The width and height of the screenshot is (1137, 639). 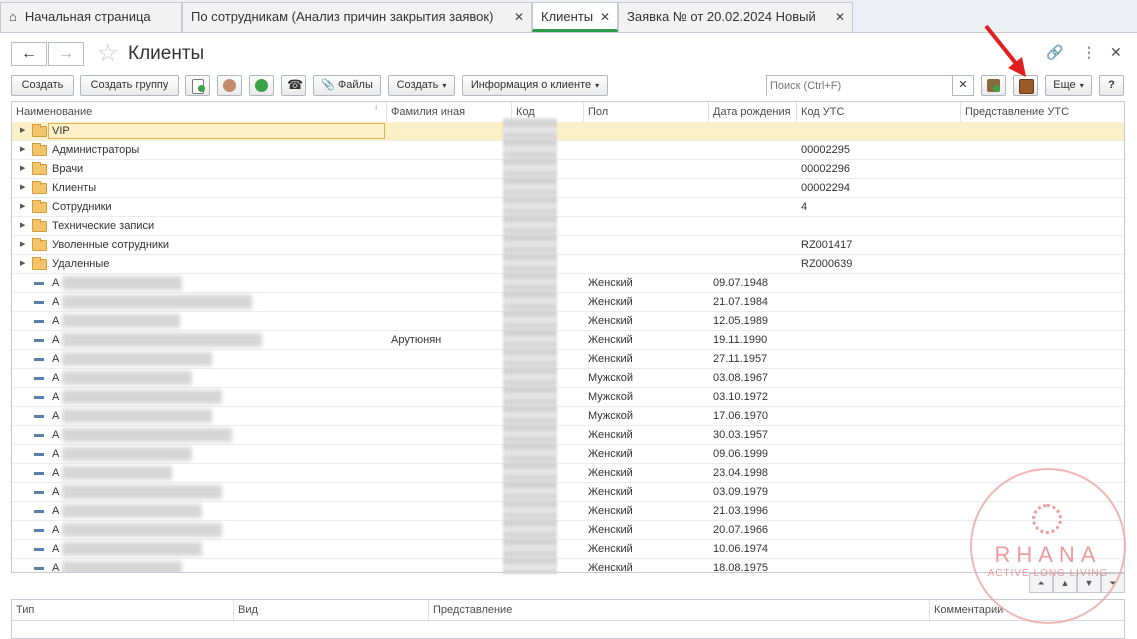 I want to click on client-row: А Женский 23.04.1998, so click(x=568, y=473).